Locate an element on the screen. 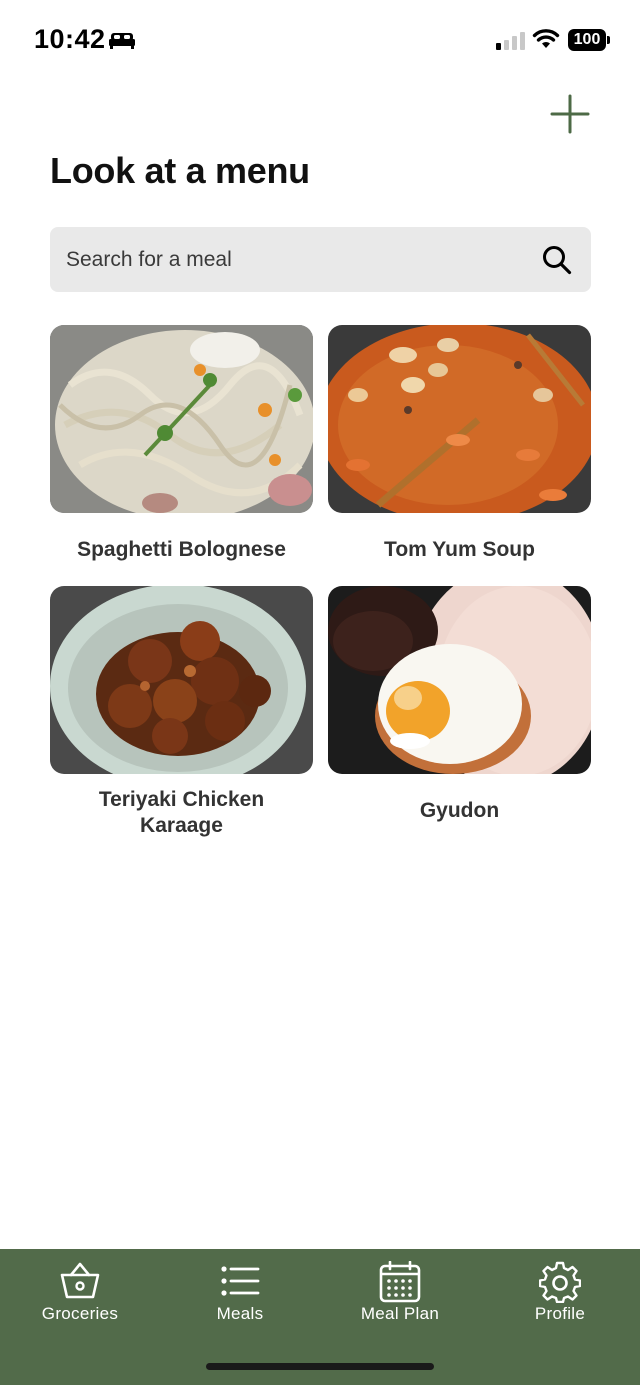  battery-icon: 100 is located at coordinates (589, 40).